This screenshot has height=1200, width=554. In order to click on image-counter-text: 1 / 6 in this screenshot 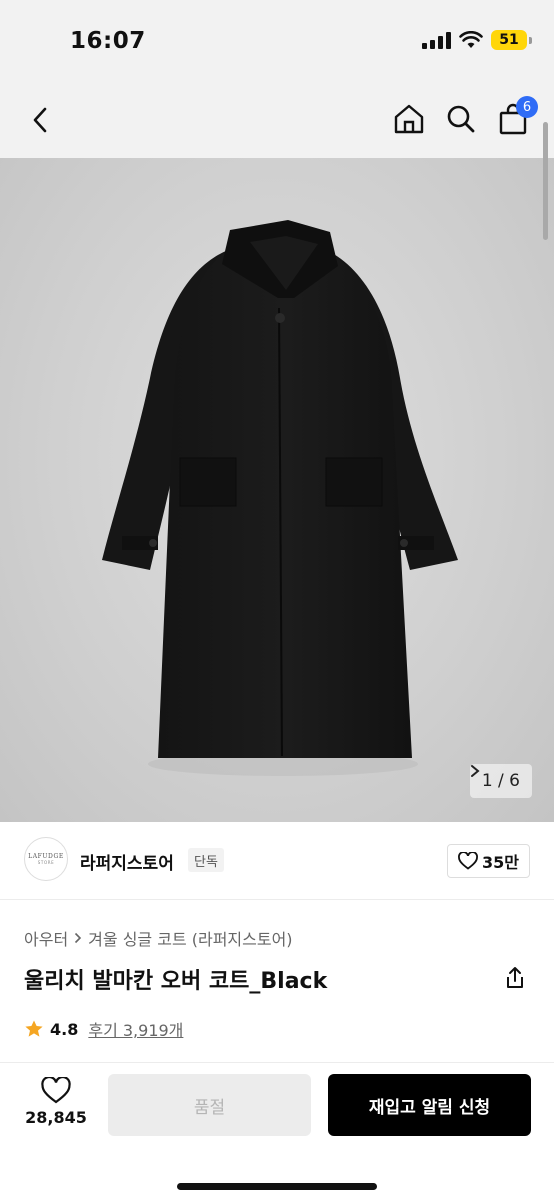, I will do `click(500, 781)`.